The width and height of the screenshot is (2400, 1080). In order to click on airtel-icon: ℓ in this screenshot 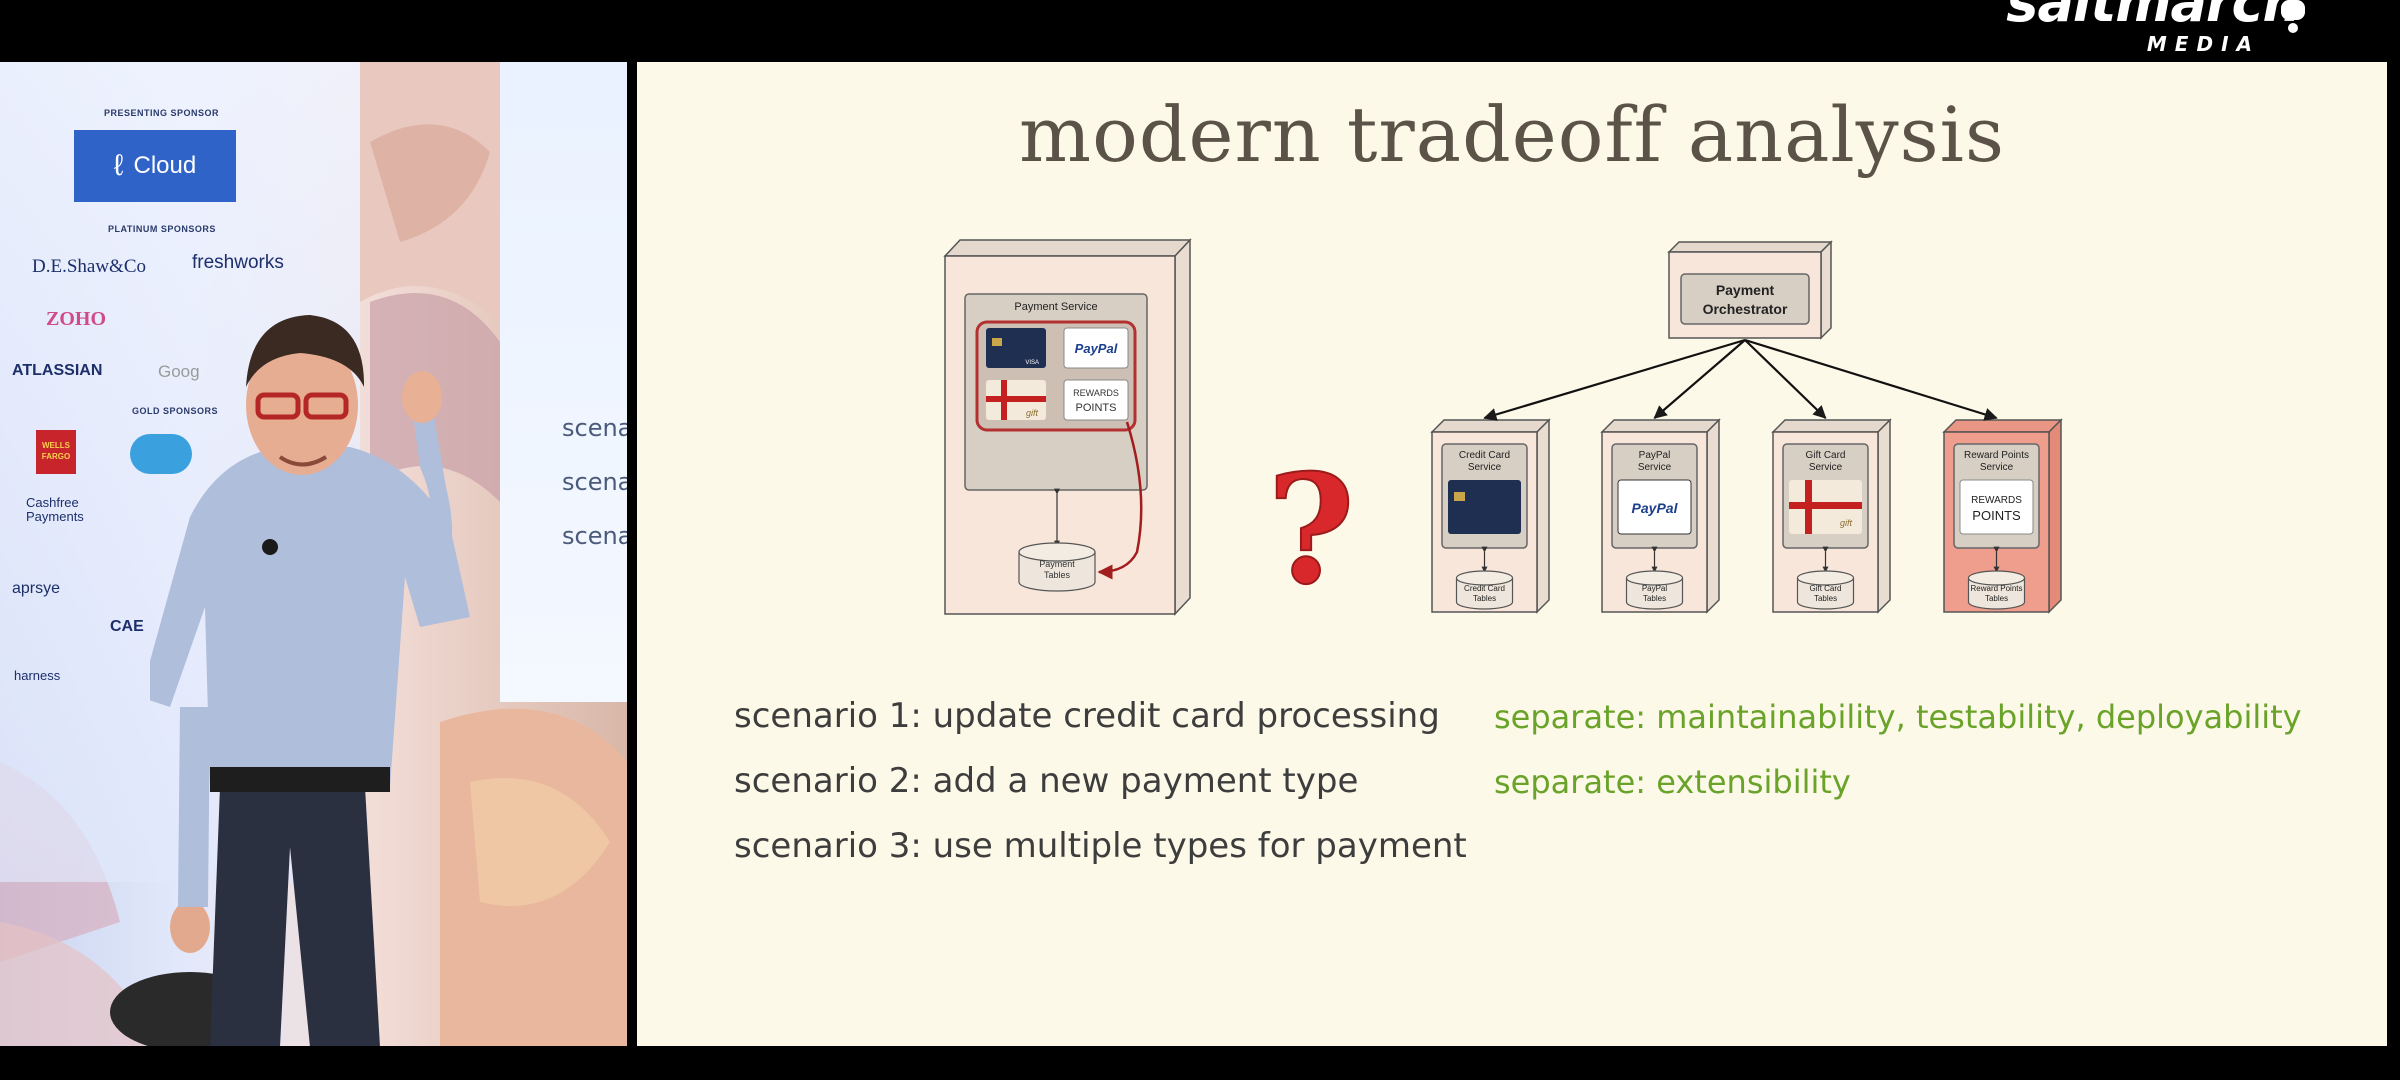, I will do `click(118, 165)`.